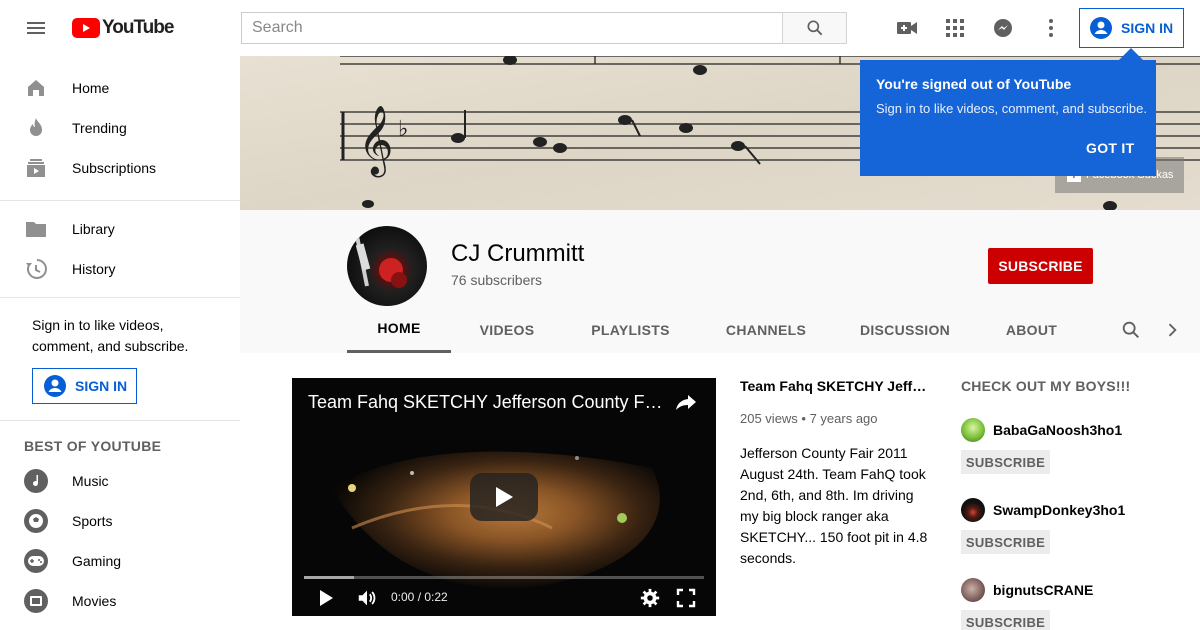 The width and height of the screenshot is (1200, 630). I want to click on sidebar-item-gaming: Gaming, so click(120, 561).